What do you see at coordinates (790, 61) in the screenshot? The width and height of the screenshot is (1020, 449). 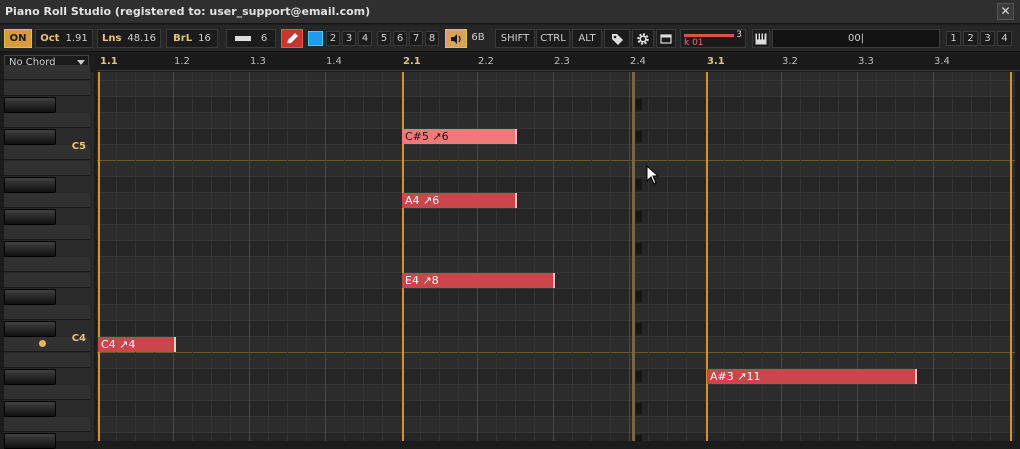 I see `ruler-label: 3.2` at bounding box center [790, 61].